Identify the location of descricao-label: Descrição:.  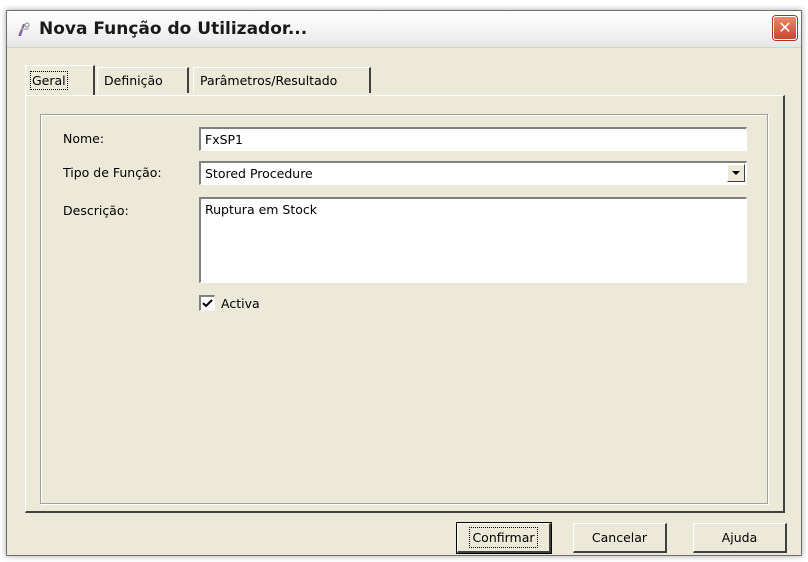
(96, 210).